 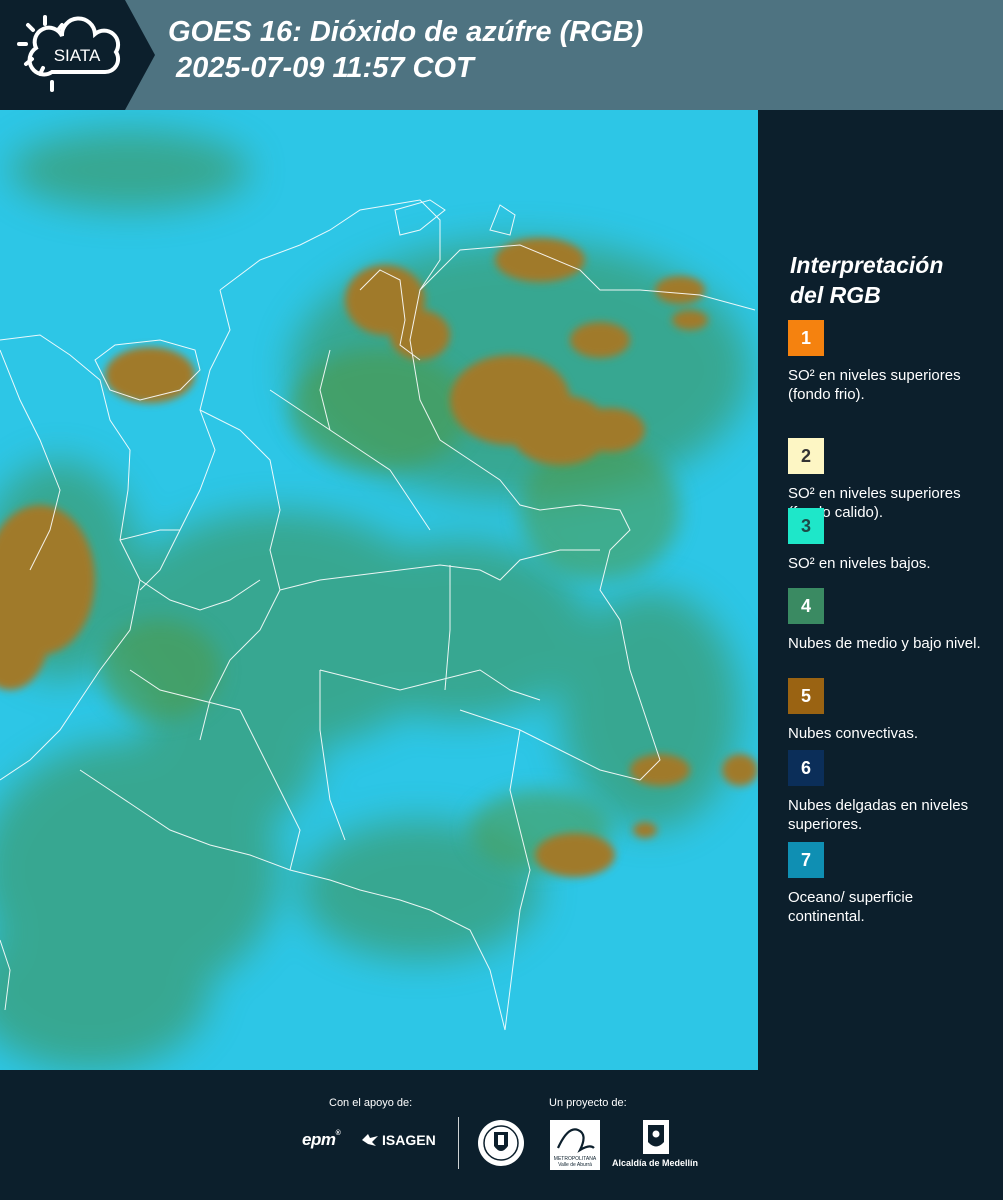 I want to click on medellin-seal-icon, so click(x=501, y=1143).